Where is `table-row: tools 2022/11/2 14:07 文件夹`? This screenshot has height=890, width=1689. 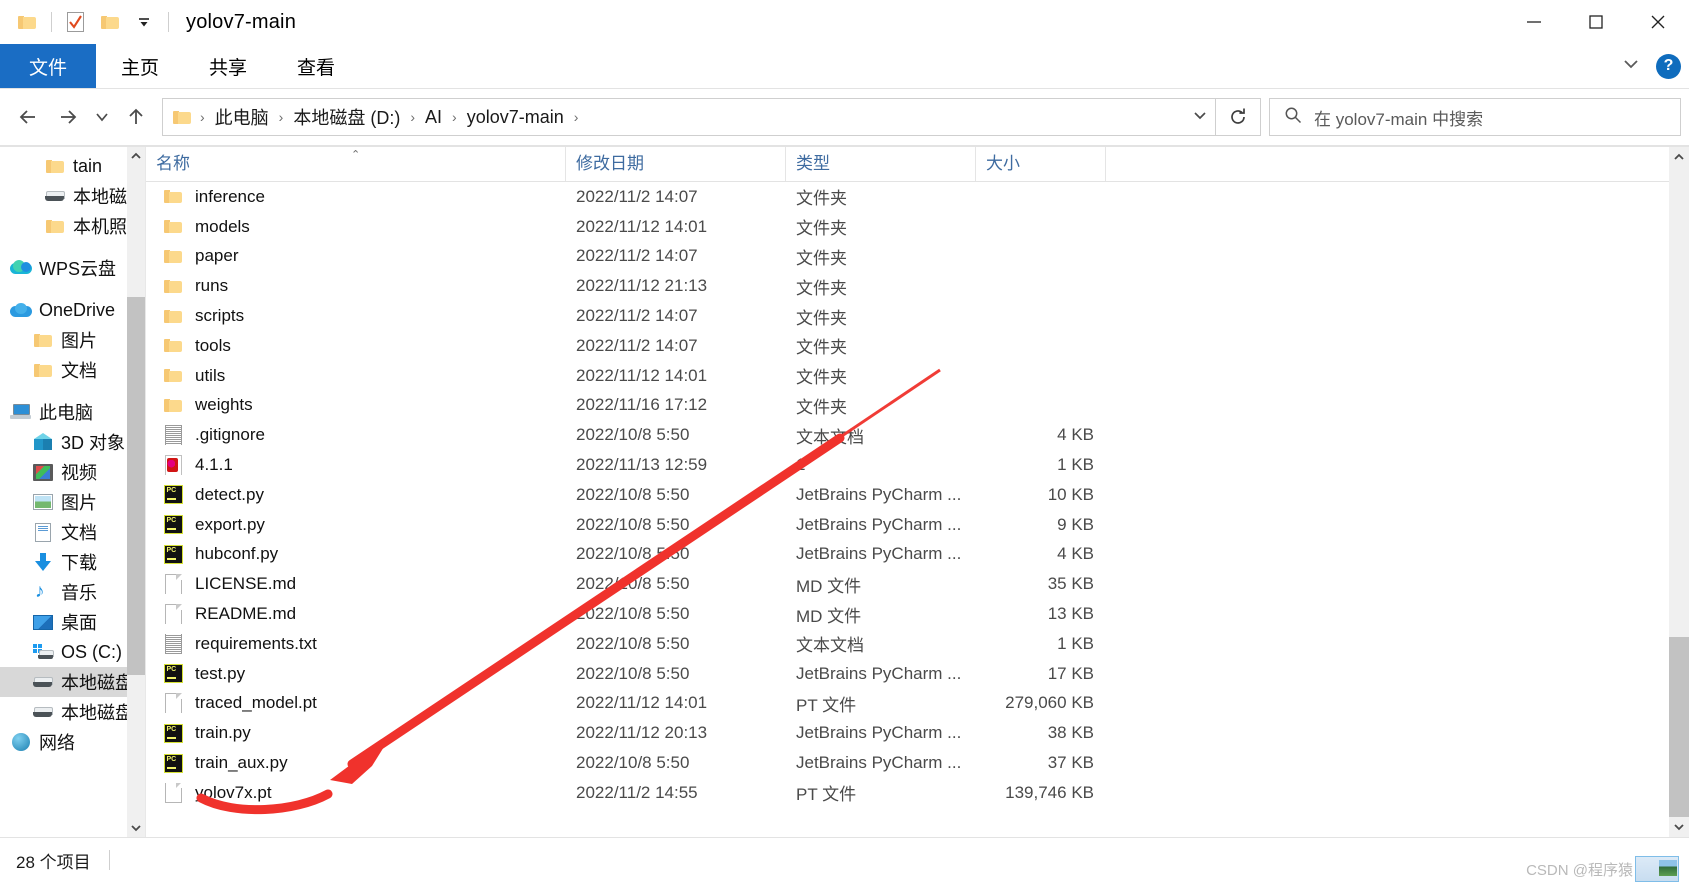 table-row: tools 2022/11/2 14:07 文件夹 is located at coordinates (917, 346).